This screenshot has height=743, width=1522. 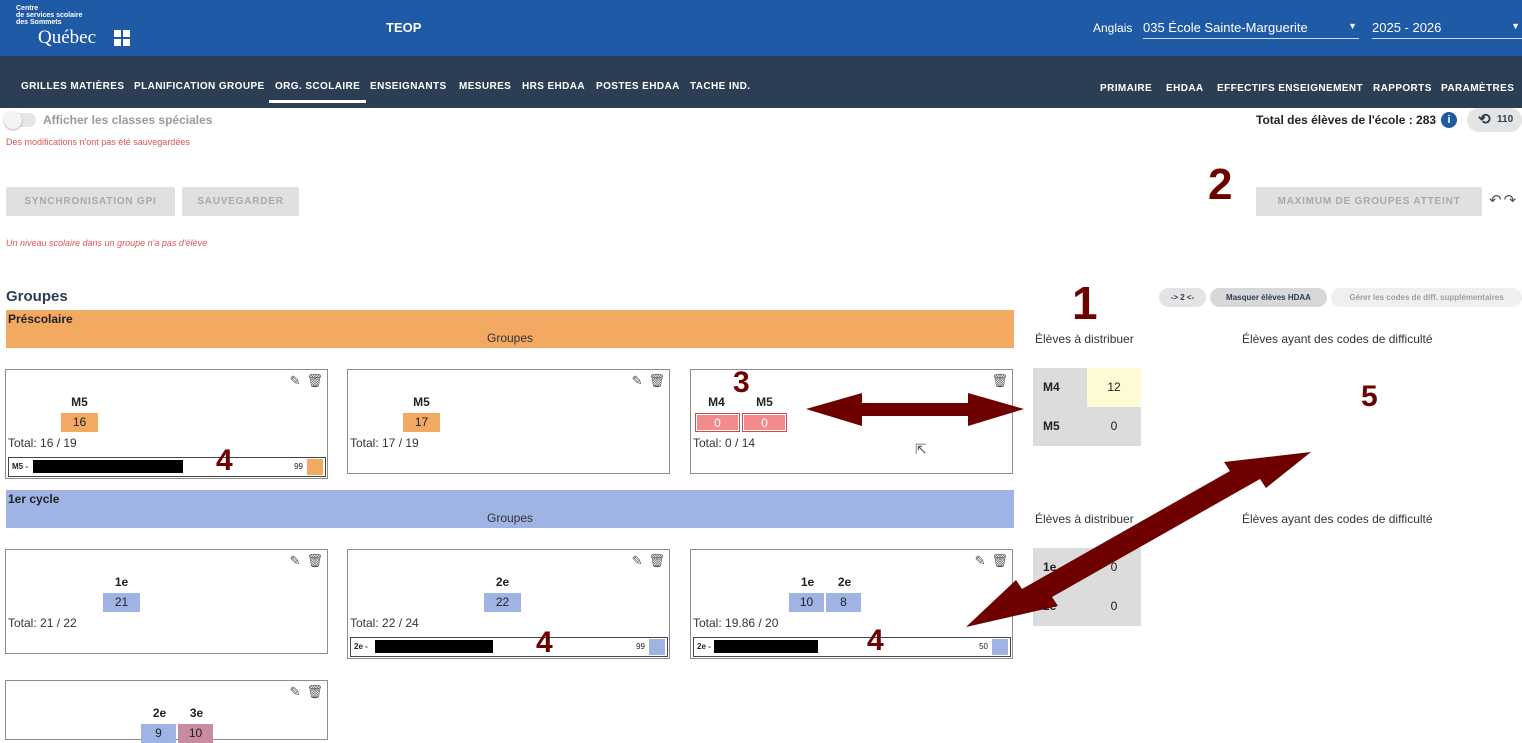 I want to click on nav-grilles-matieres: GRILLES MATIÈRES, so click(x=72, y=86).